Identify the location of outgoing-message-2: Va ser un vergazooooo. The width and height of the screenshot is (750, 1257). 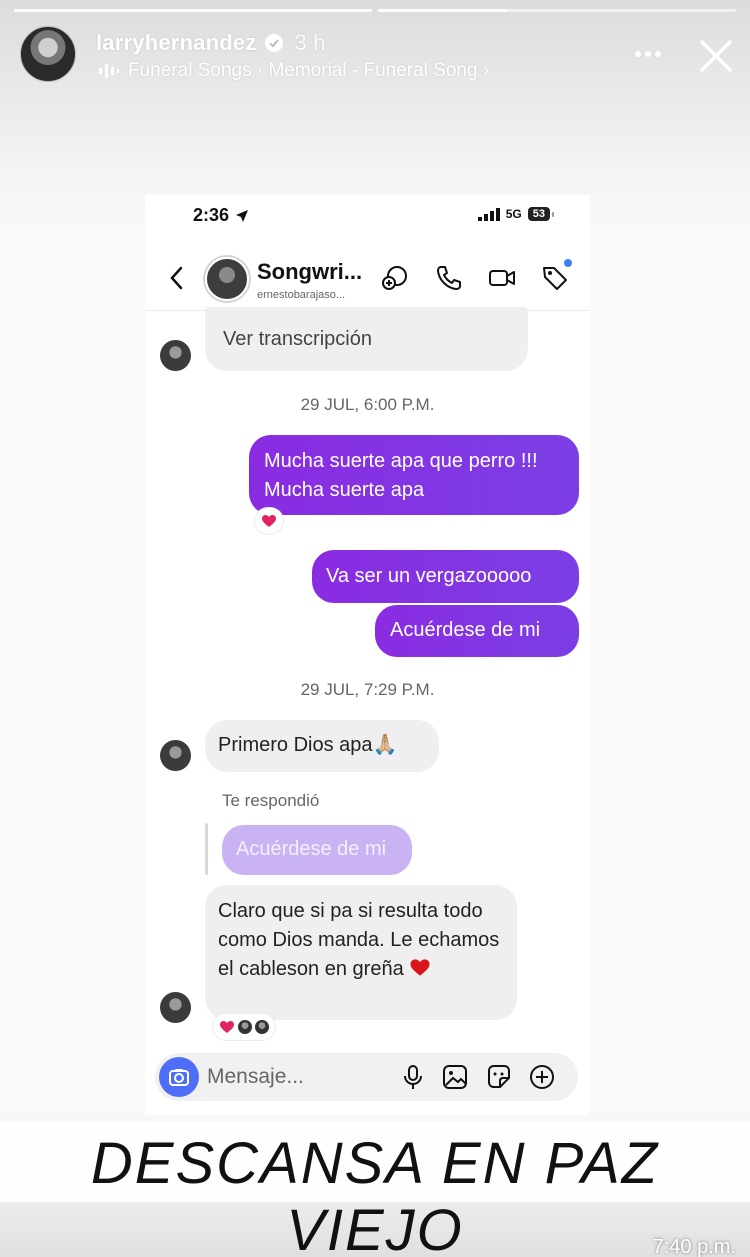
(445, 576).